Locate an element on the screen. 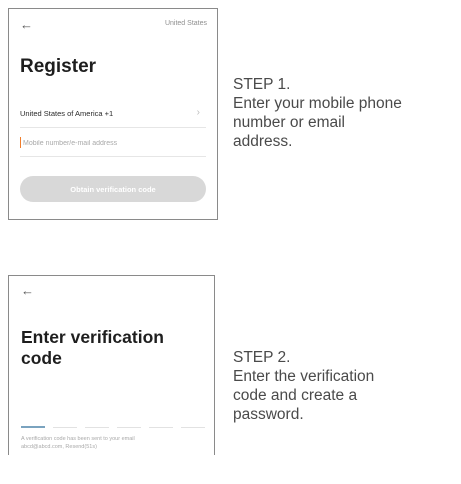  obtain-verification-code-button: Obtain verification code is located at coordinates (113, 189).